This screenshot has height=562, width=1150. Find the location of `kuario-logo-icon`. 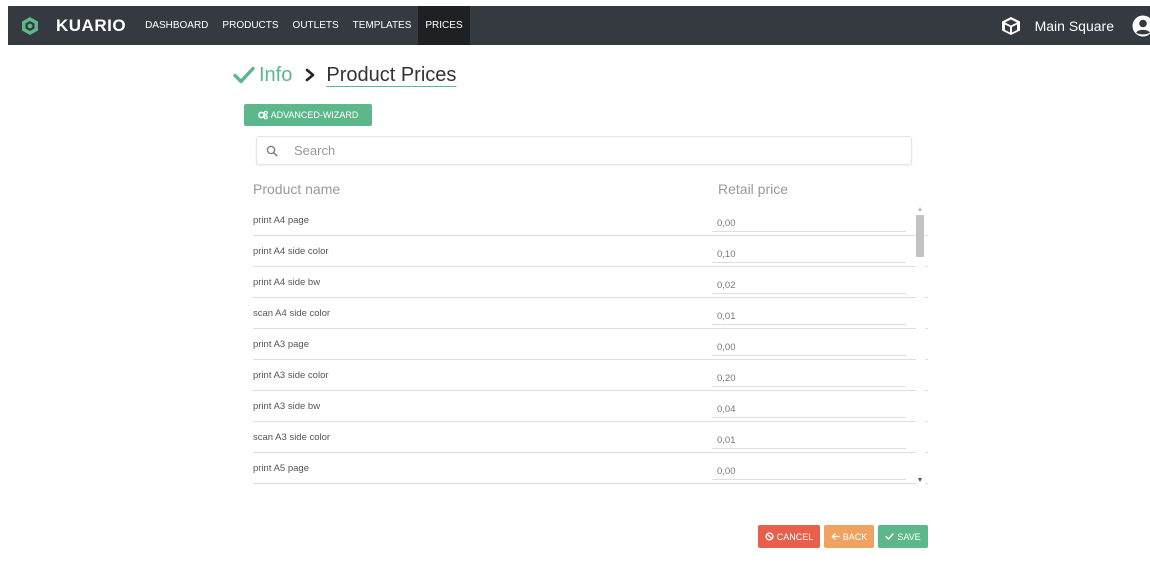

kuario-logo-icon is located at coordinates (30, 25).